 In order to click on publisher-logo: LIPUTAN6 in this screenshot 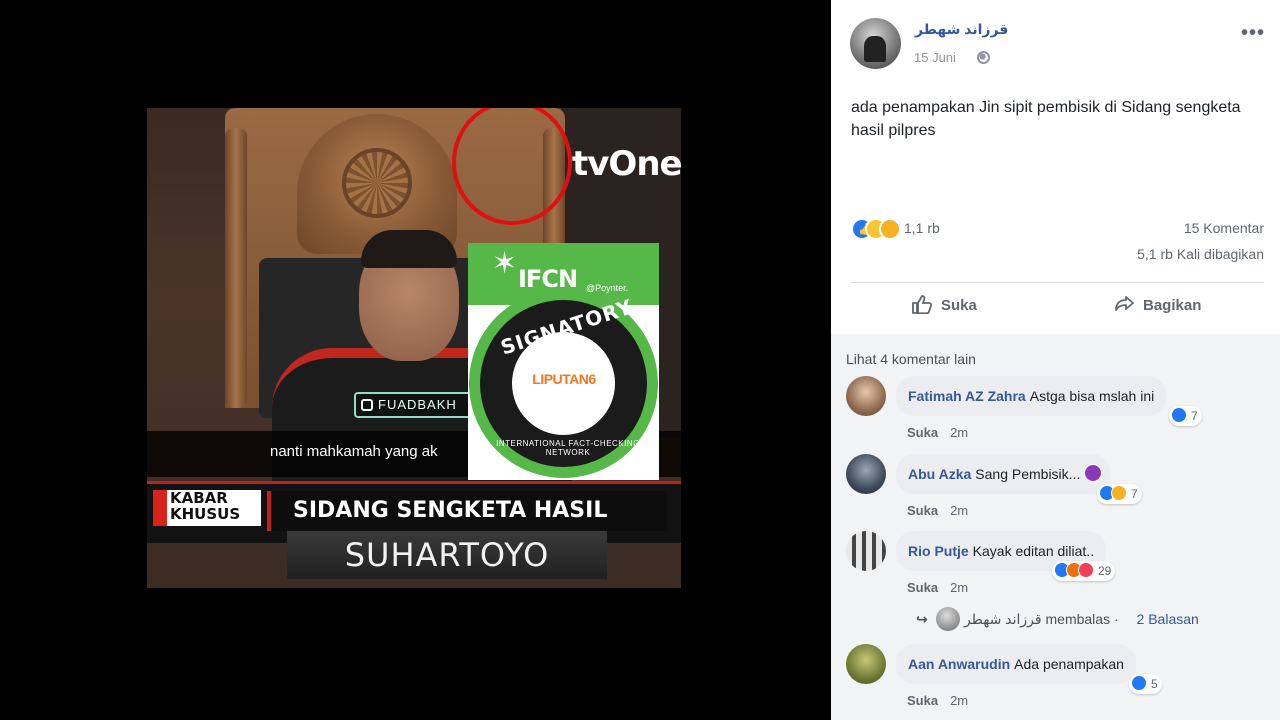, I will do `click(564, 379)`.